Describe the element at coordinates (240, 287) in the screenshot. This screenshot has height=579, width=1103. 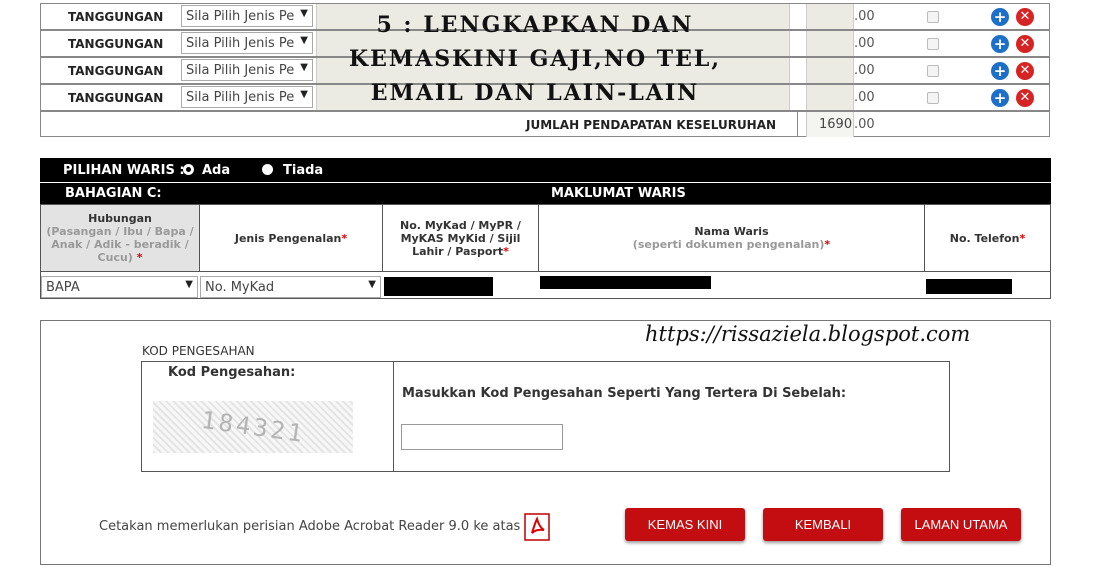
I see `select-value: No. MyKad` at that location.